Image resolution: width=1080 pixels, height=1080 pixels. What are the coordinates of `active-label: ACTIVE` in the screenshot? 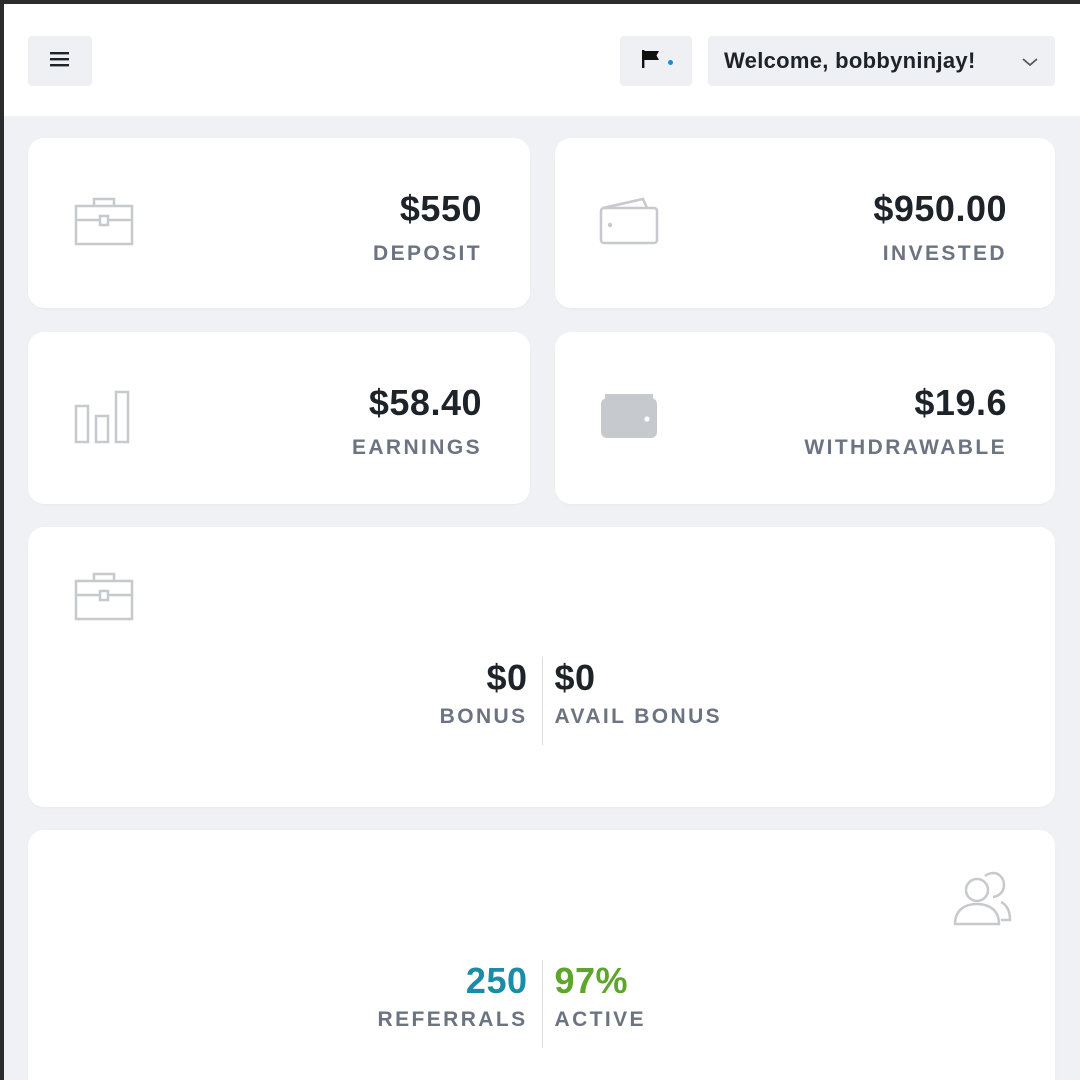 It's located at (600, 1019).